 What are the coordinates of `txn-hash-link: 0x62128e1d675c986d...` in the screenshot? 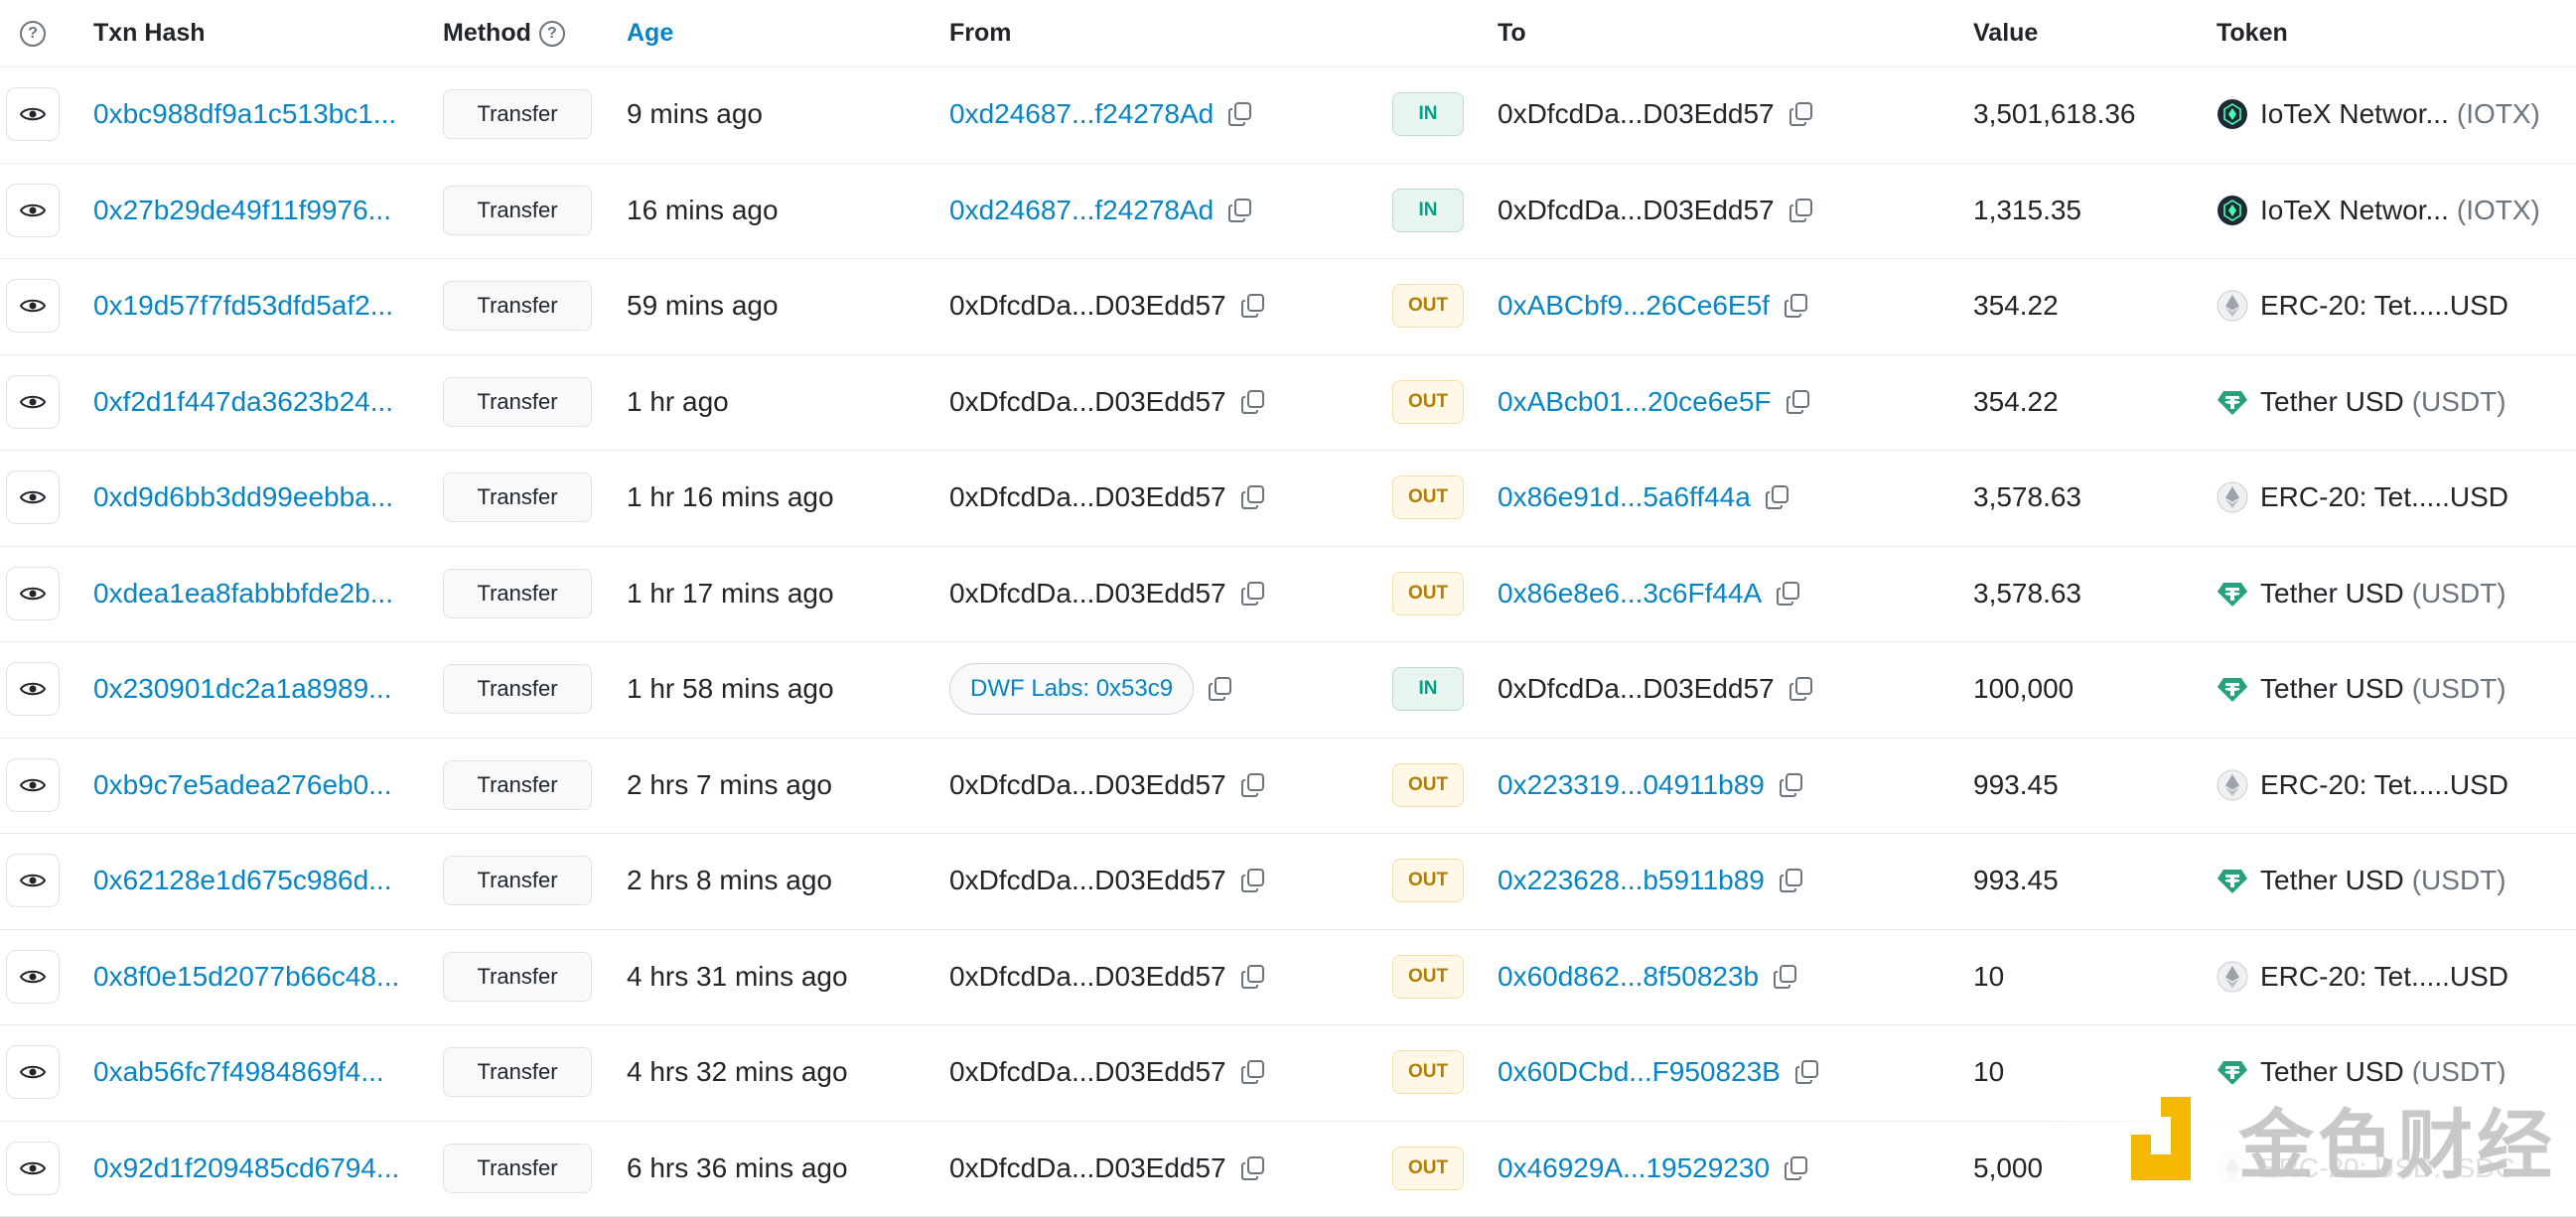 It's located at (243, 881).